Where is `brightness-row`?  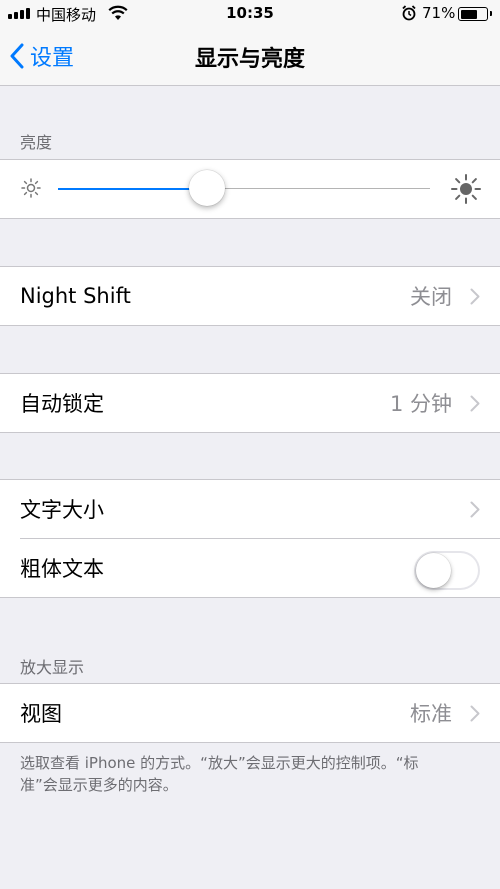 brightness-row is located at coordinates (250, 189).